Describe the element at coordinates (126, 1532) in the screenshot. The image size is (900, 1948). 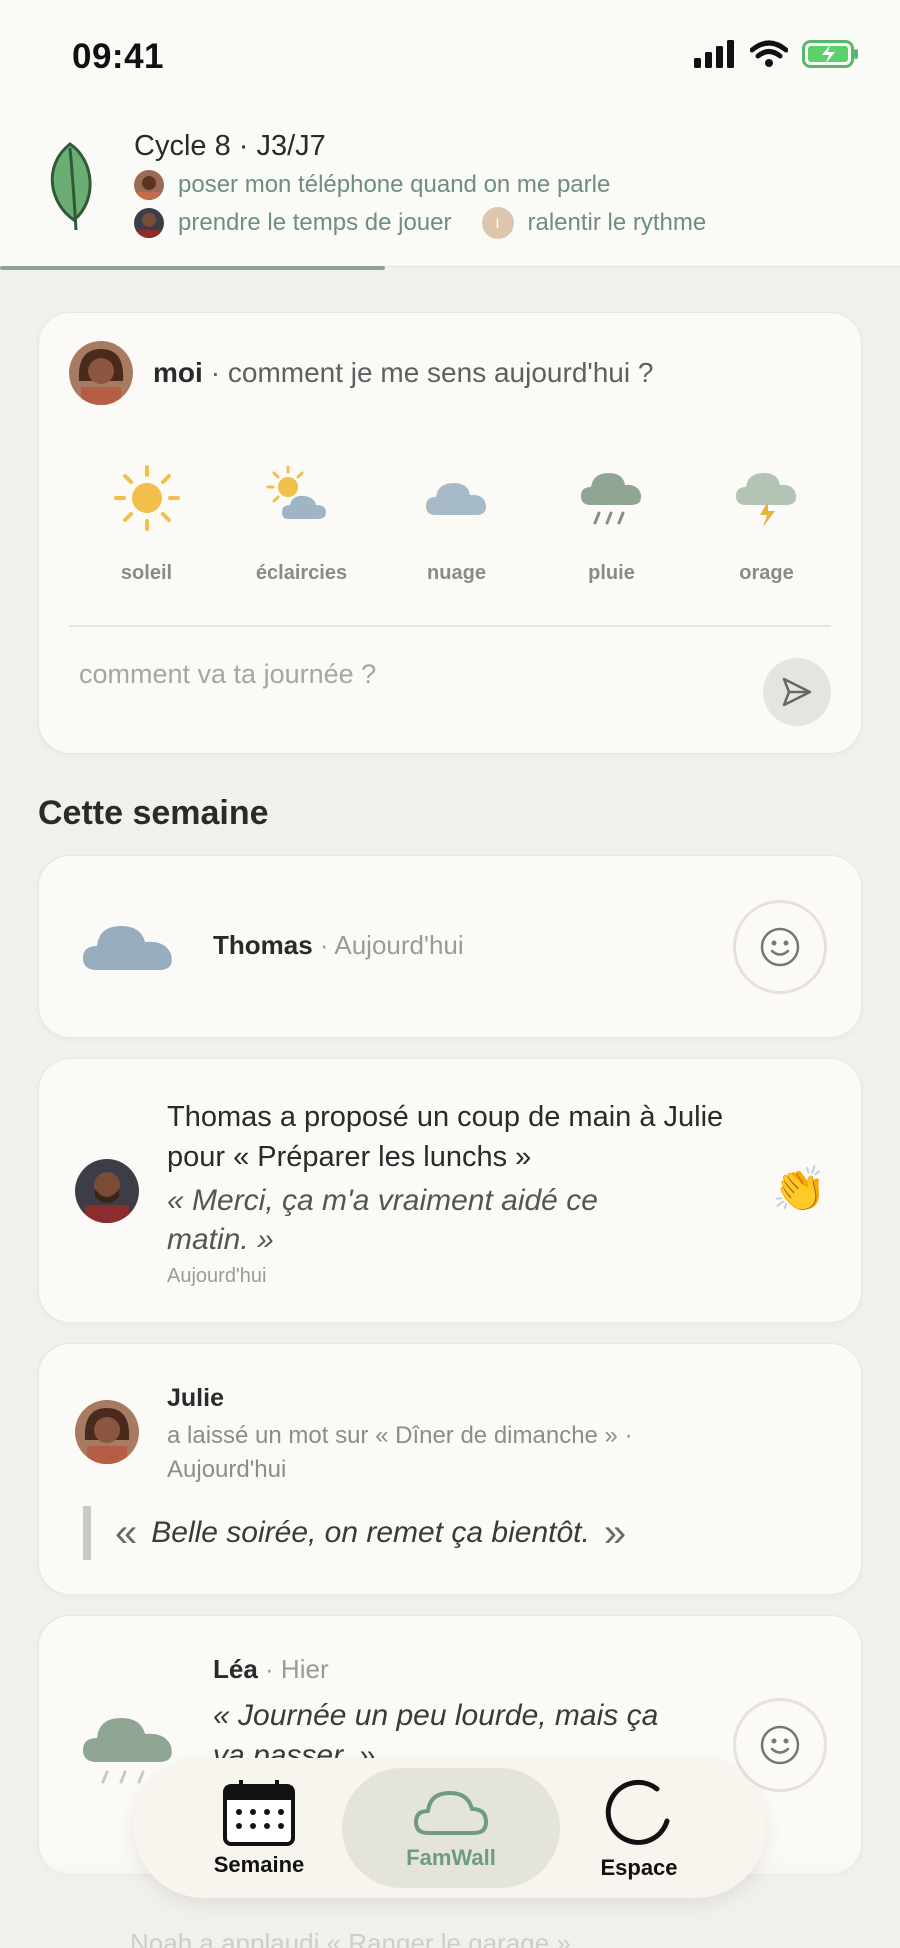
I see `quote-open-mark: «` at that location.